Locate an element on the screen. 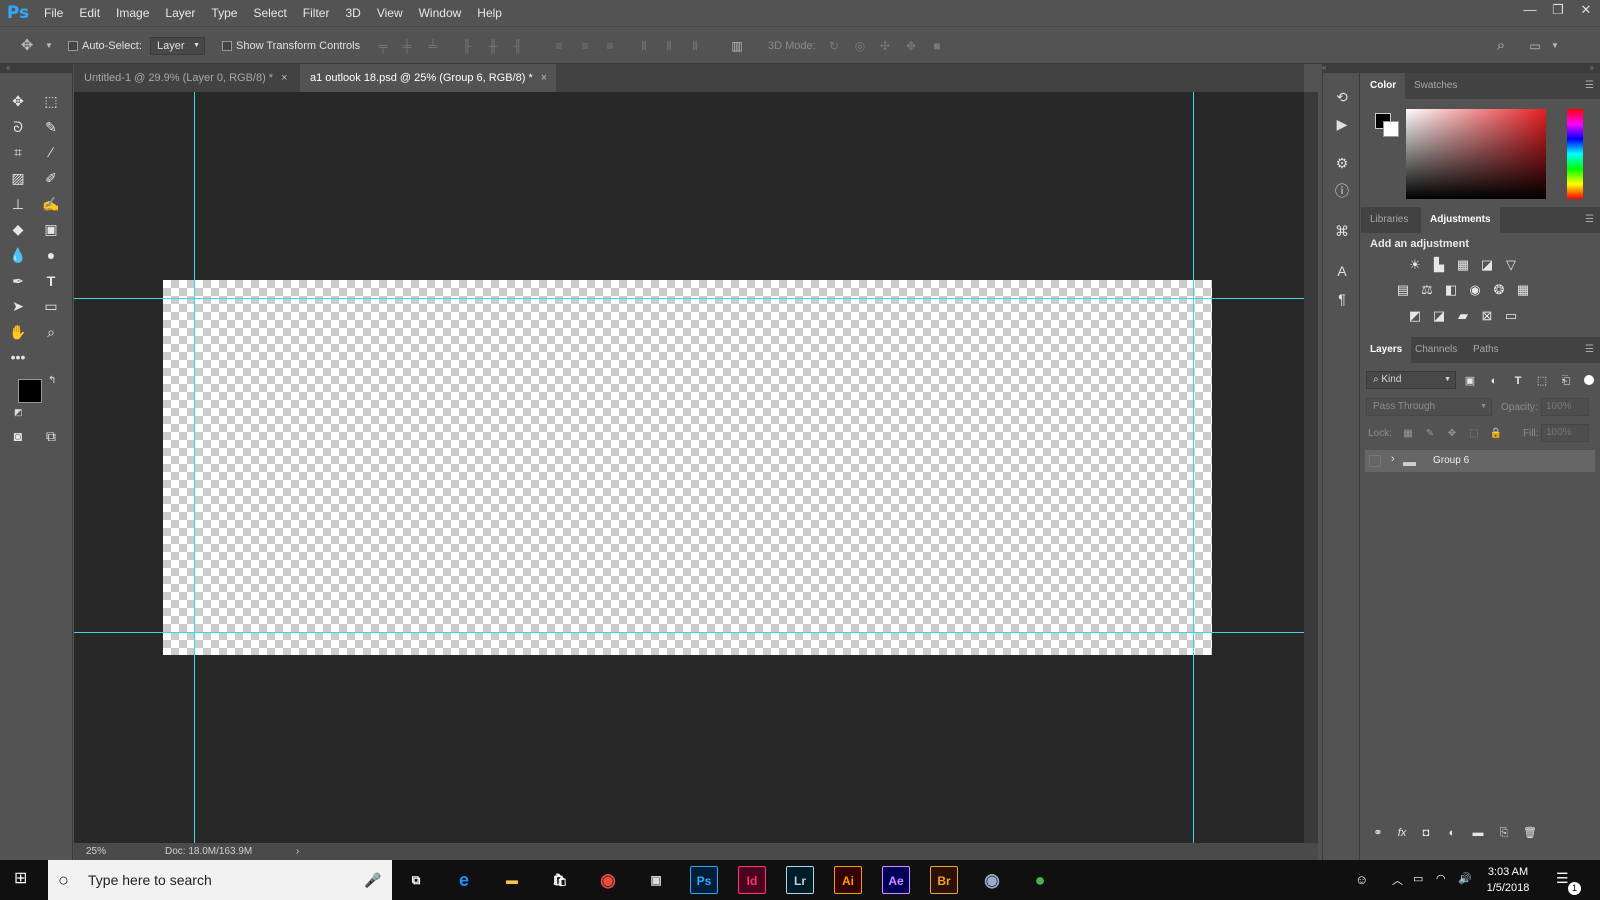 The height and width of the screenshot is (900, 1600). 3d-pan-icon: ✣ is located at coordinates (885, 46).